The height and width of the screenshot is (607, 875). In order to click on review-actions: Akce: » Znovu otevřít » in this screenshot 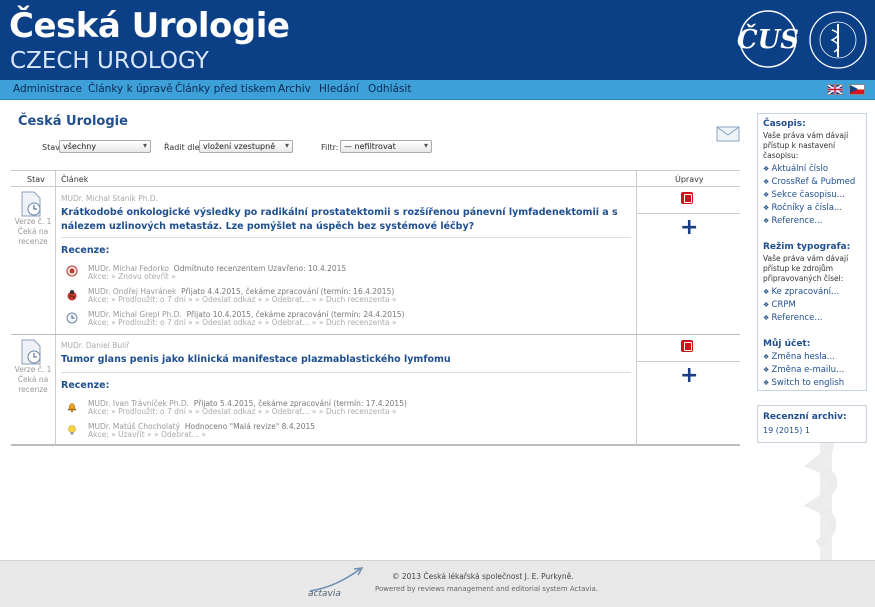, I will do `click(132, 276)`.